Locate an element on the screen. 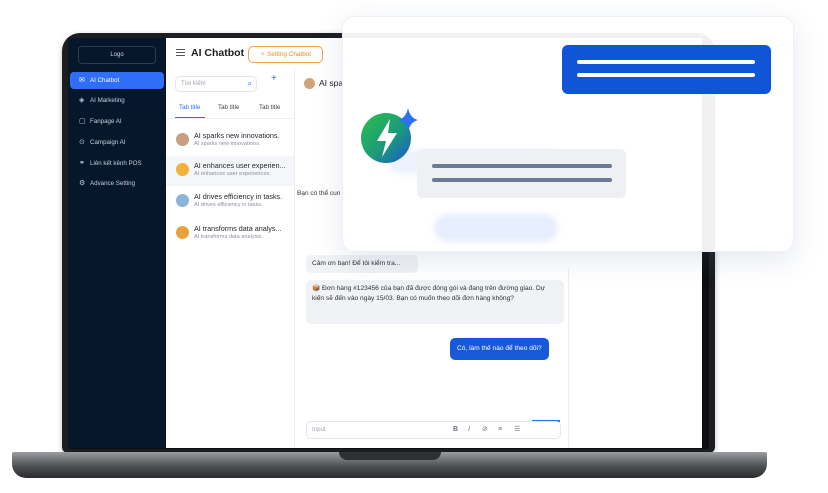 The image size is (828, 493). numbered-list-icon: ☰ is located at coordinates (517, 430).